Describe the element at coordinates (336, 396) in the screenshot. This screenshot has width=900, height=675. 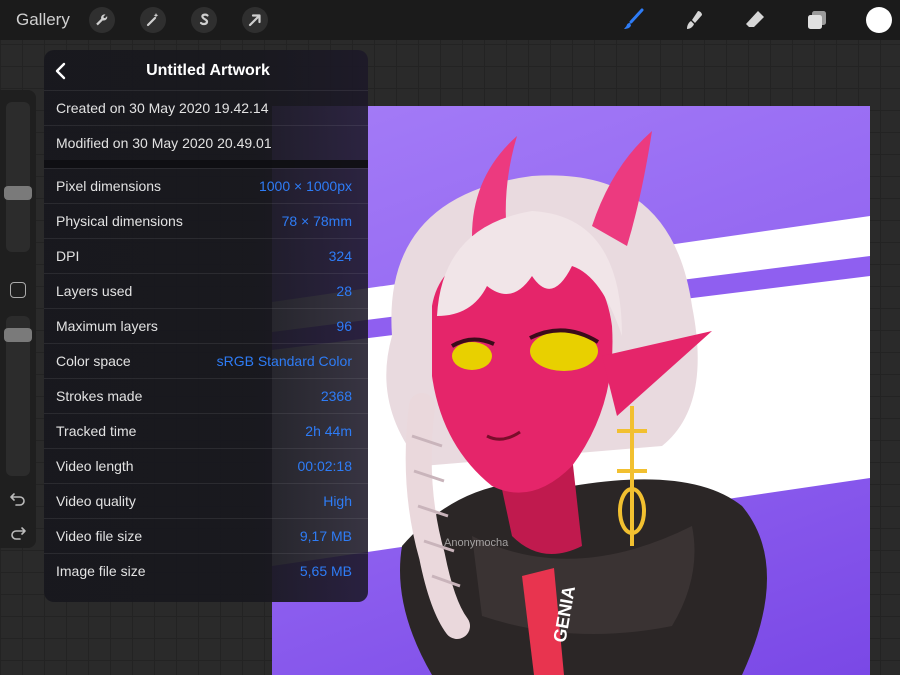
I see `row-value: 2368` at that location.